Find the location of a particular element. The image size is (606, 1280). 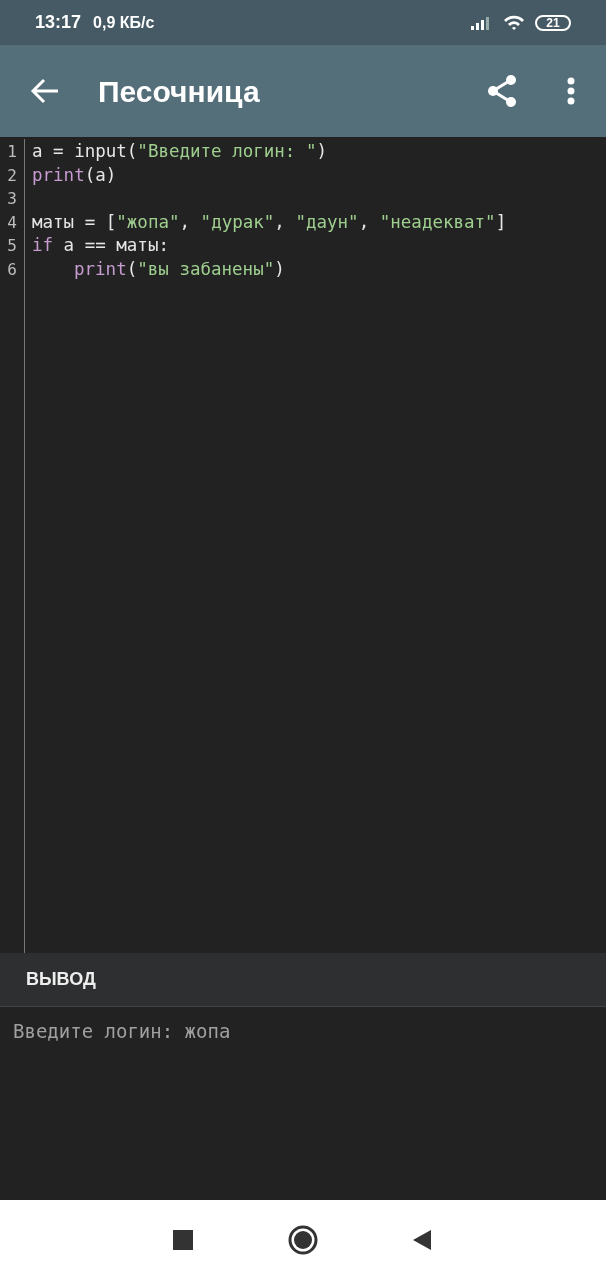

network-speed: 0,9 КБ/с is located at coordinates (124, 22).